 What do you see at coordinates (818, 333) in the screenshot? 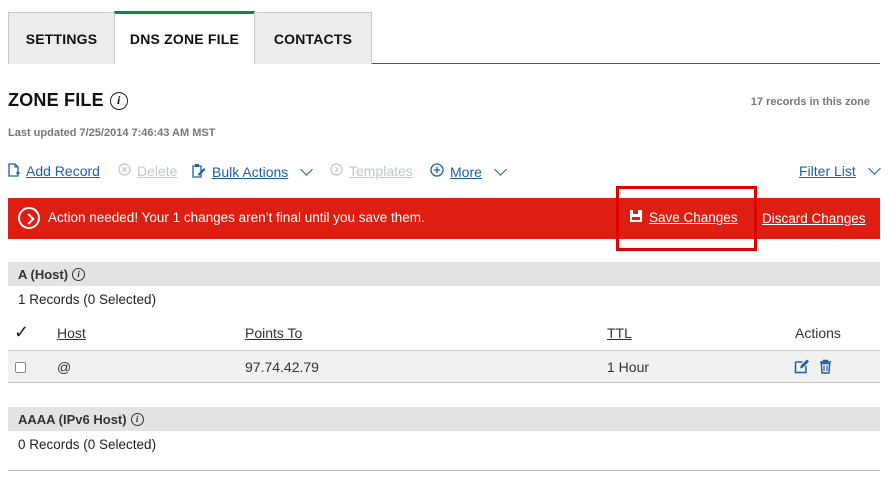
I see `column-header-actions: Actions` at bounding box center [818, 333].